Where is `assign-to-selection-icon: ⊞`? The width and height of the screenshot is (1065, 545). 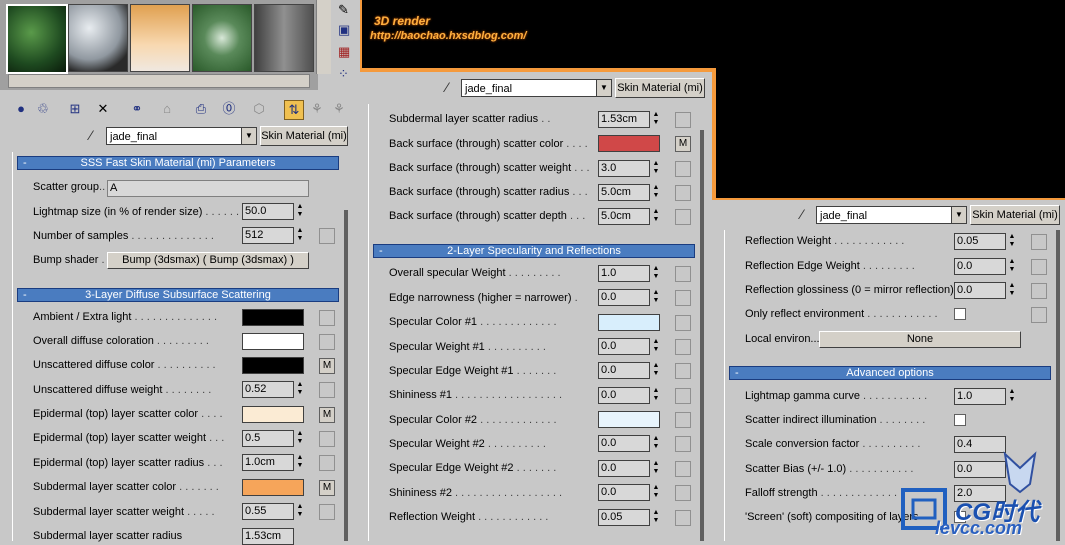 assign-to-selection-icon: ⊞ is located at coordinates (75, 109).